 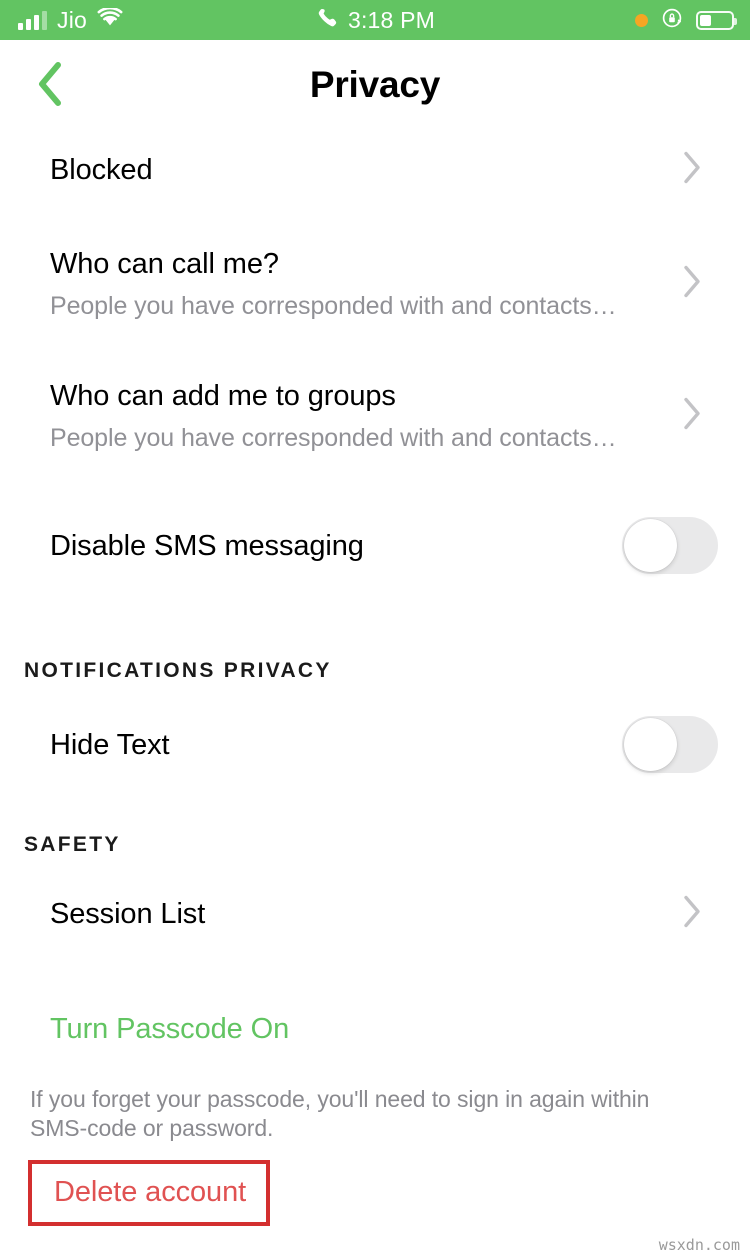 I want to click on list-item-disable-sms-messaging: Disable SMS messaging, so click(x=375, y=545).